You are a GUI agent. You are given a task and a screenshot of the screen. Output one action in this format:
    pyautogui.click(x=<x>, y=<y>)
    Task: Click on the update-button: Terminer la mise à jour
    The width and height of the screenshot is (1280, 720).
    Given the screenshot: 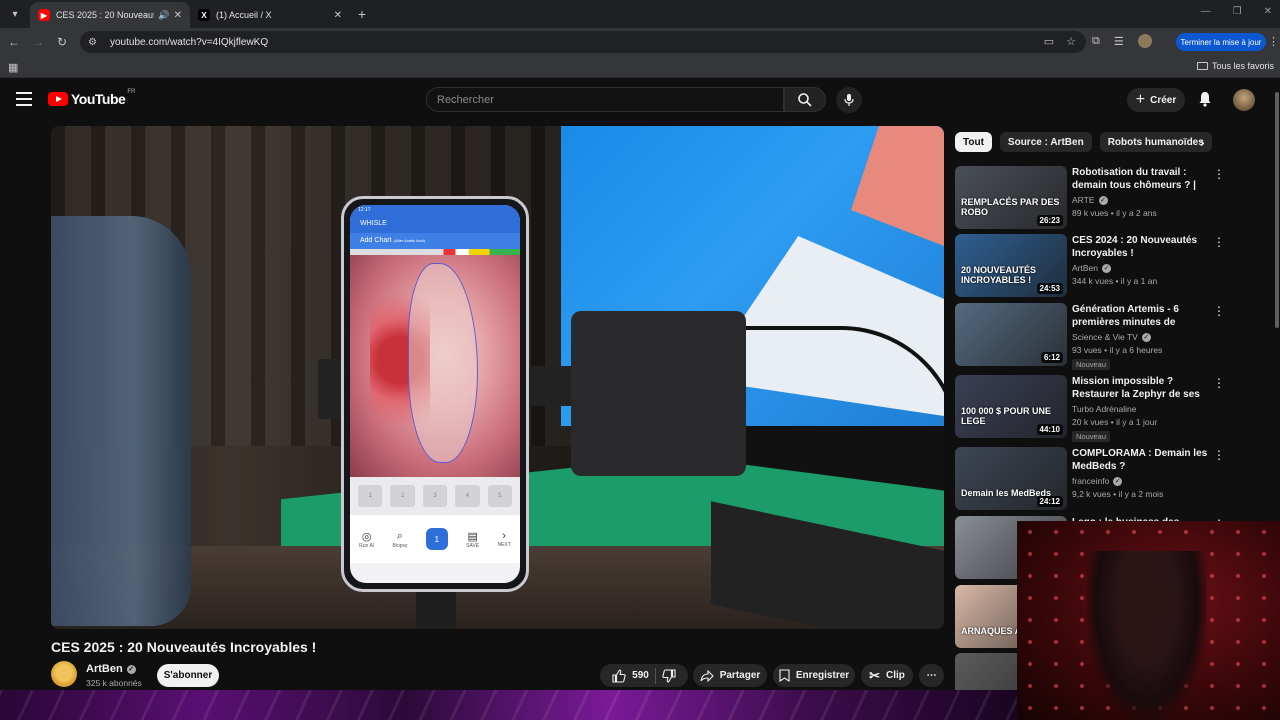 What is the action you would take?
    pyautogui.click(x=1221, y=42)
    